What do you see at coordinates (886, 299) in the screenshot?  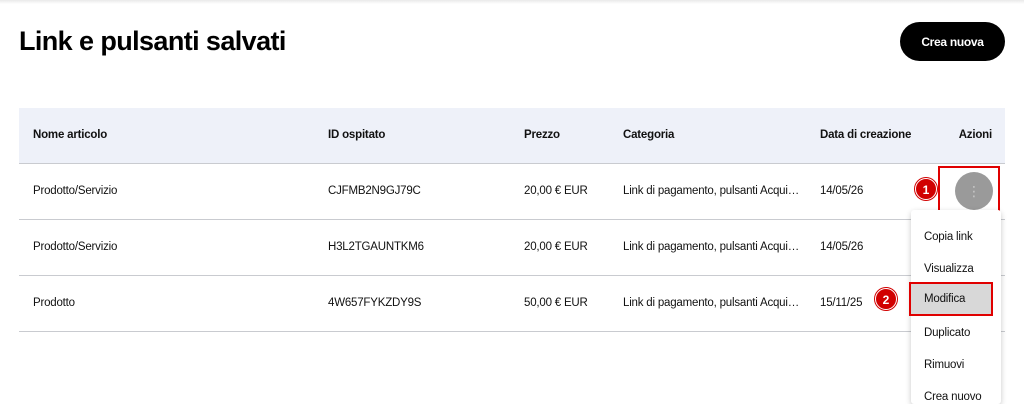 I see `step-badge-2: 2` at bounding box center [886, 299].